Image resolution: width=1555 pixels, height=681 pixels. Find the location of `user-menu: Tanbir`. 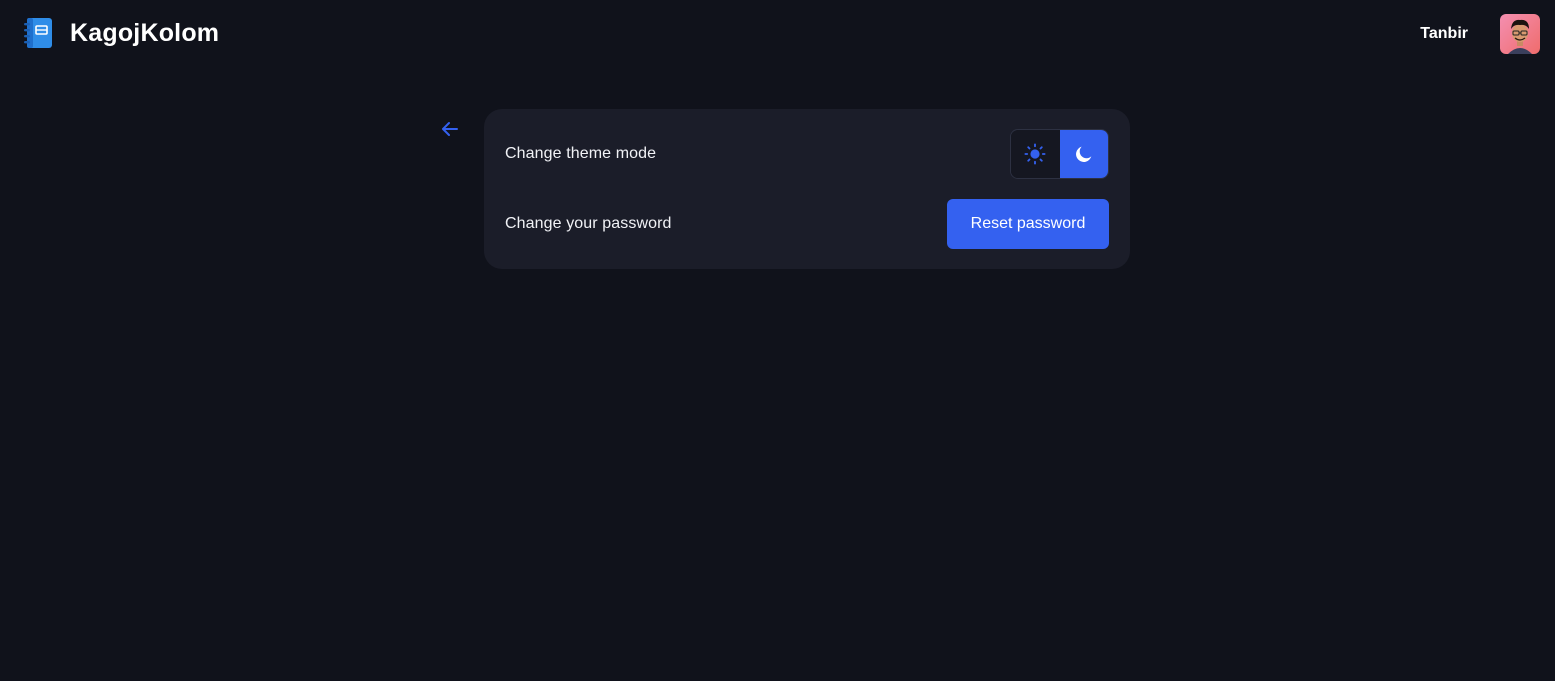

user-menu: Tanbir is located at coordinates (1480, 34).